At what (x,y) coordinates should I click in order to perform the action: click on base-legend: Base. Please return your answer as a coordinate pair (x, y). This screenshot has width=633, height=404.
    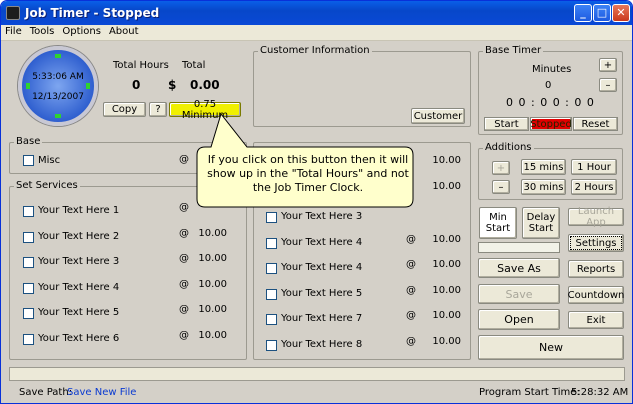
    Looking at the image, I should click on (28, 141).